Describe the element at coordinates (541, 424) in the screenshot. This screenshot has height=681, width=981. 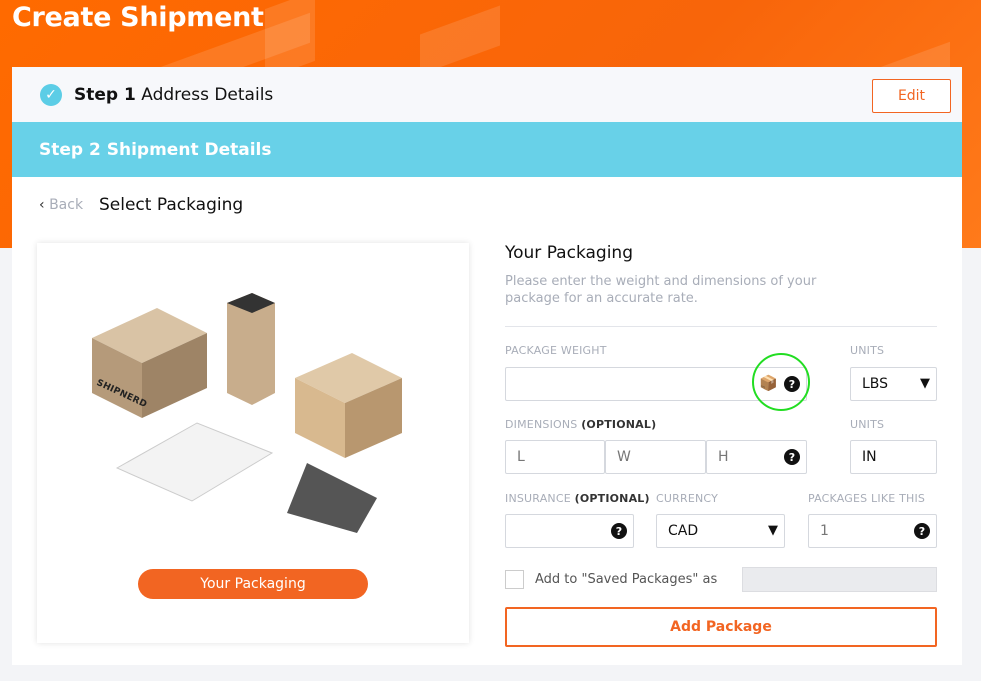
I see `dimensions-text: DIMENSIONS` at that location.